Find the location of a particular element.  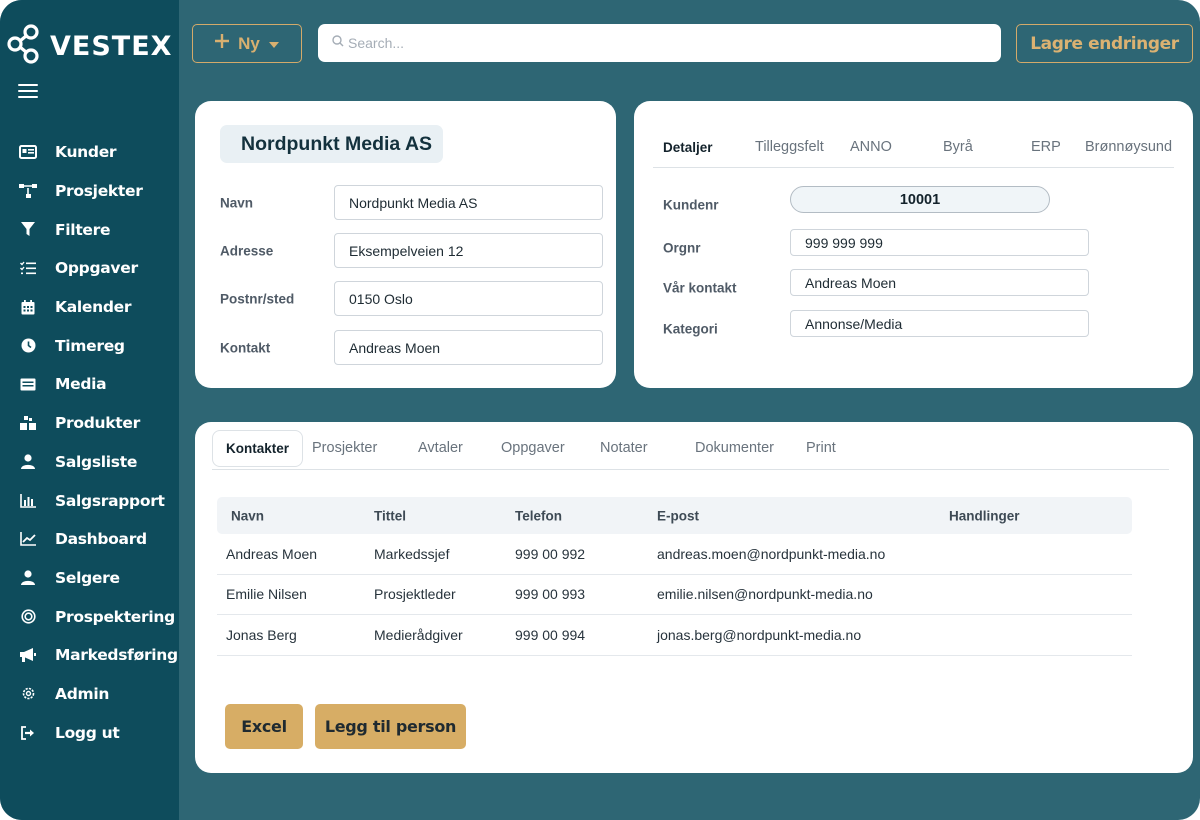

bar-chart-icon is located at coordinates (28, 501).